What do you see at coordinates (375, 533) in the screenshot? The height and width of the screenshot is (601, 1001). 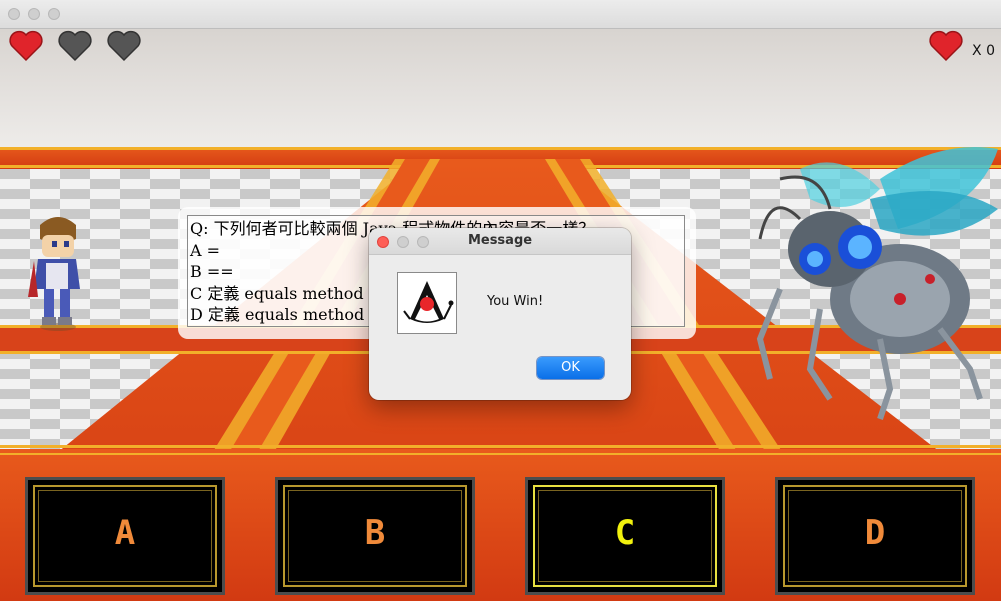 I see `answer-label: B` at bounding box center [375, 533].